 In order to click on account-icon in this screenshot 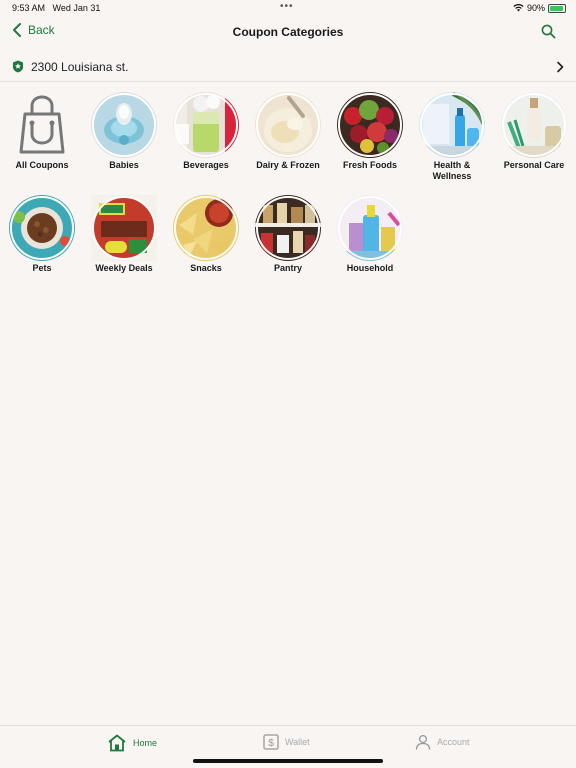, I will do `click(423, 742)`.